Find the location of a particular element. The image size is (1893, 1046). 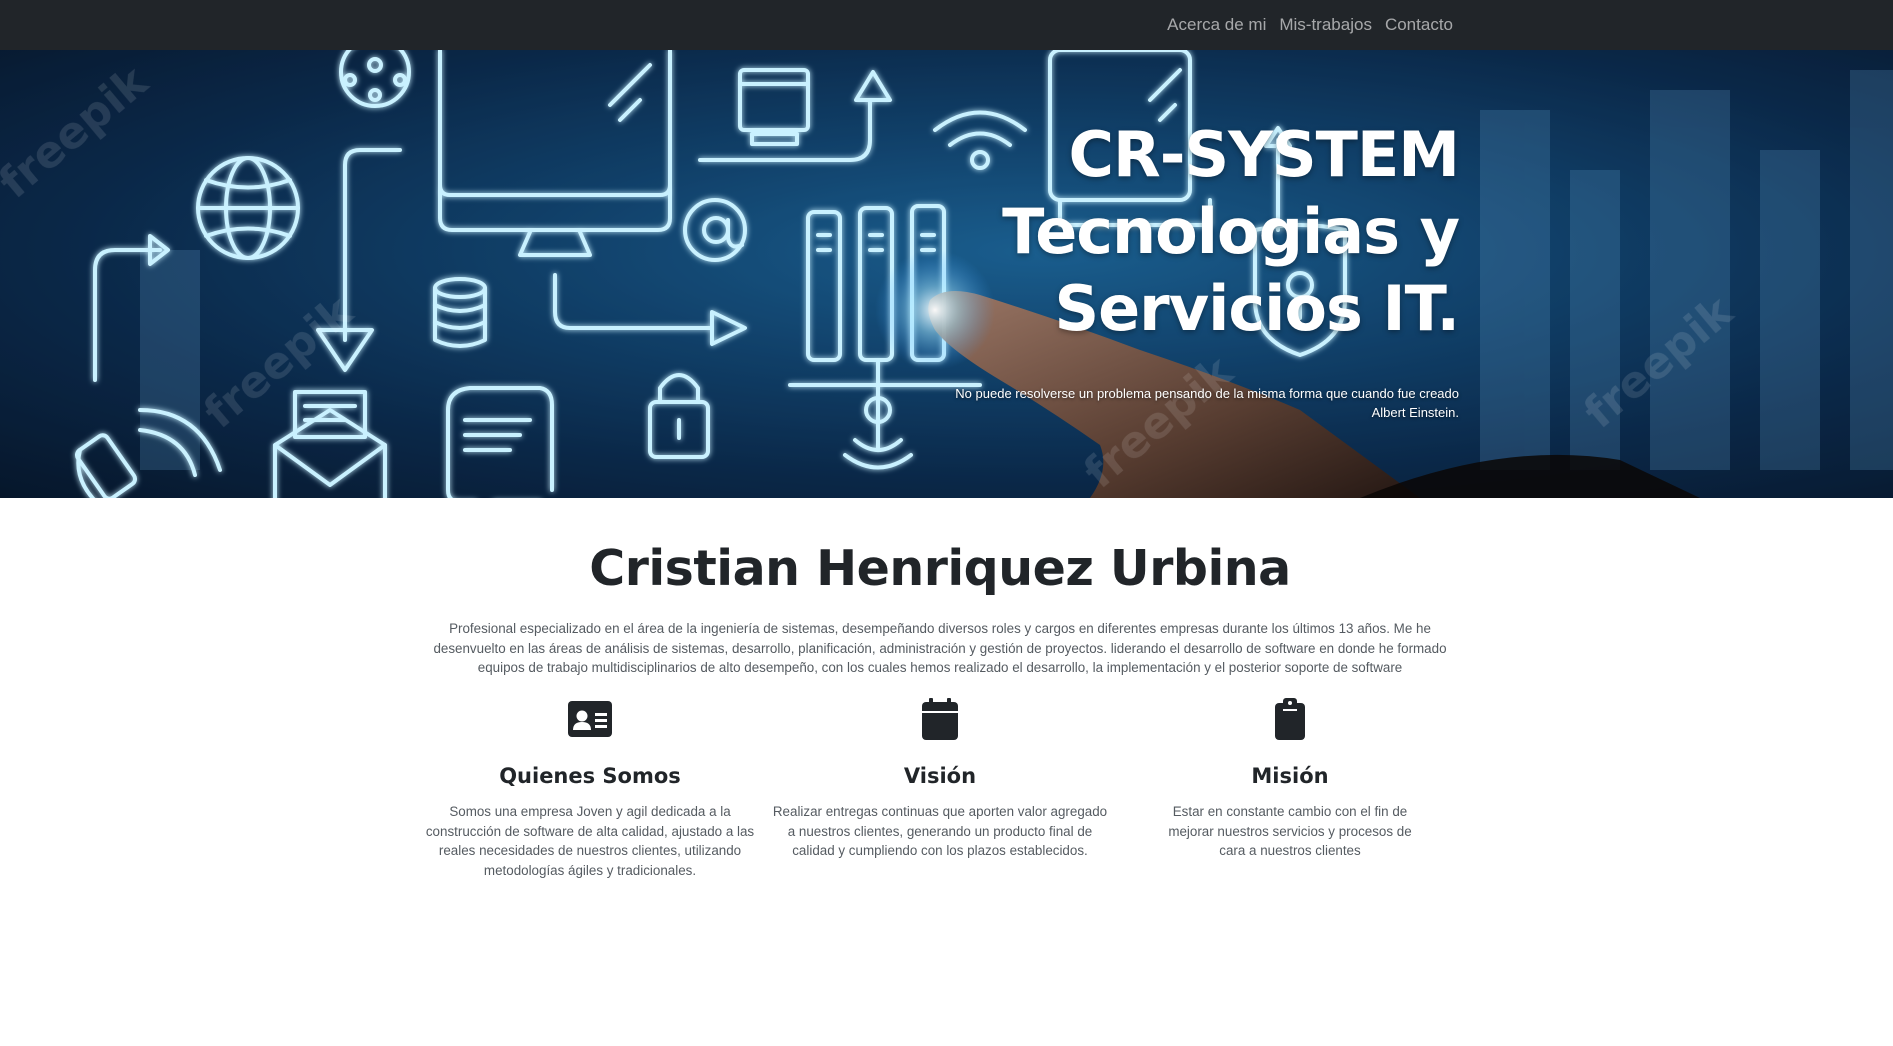

hero-title-line-2: Tecnologias y is located at coordinates (1231, 231).